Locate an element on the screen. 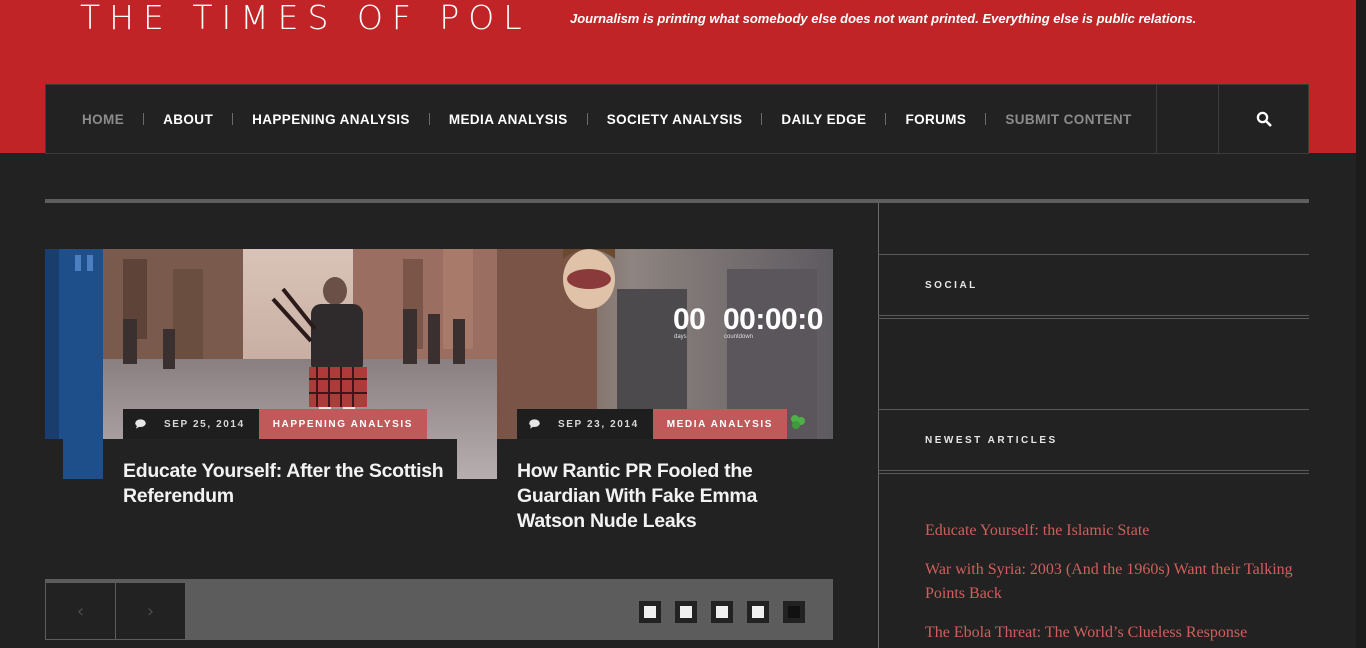  site-title: THE TIMES OF POL is located at coordinates (305, 18).